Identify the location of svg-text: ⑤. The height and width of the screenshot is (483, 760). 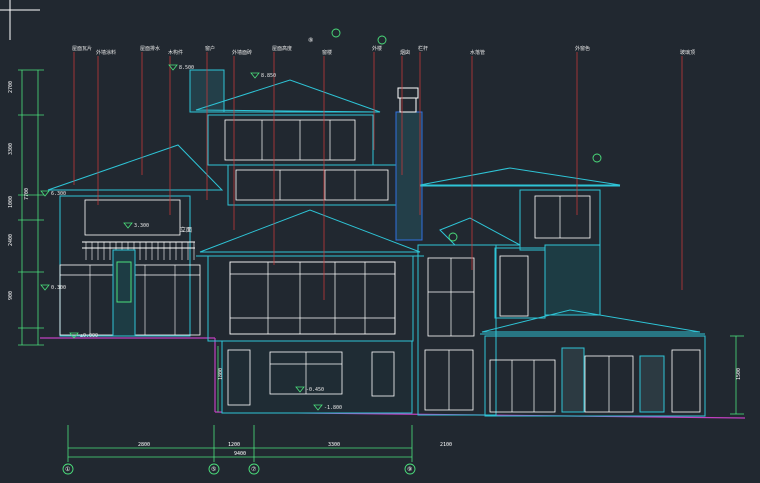
(213, 469).